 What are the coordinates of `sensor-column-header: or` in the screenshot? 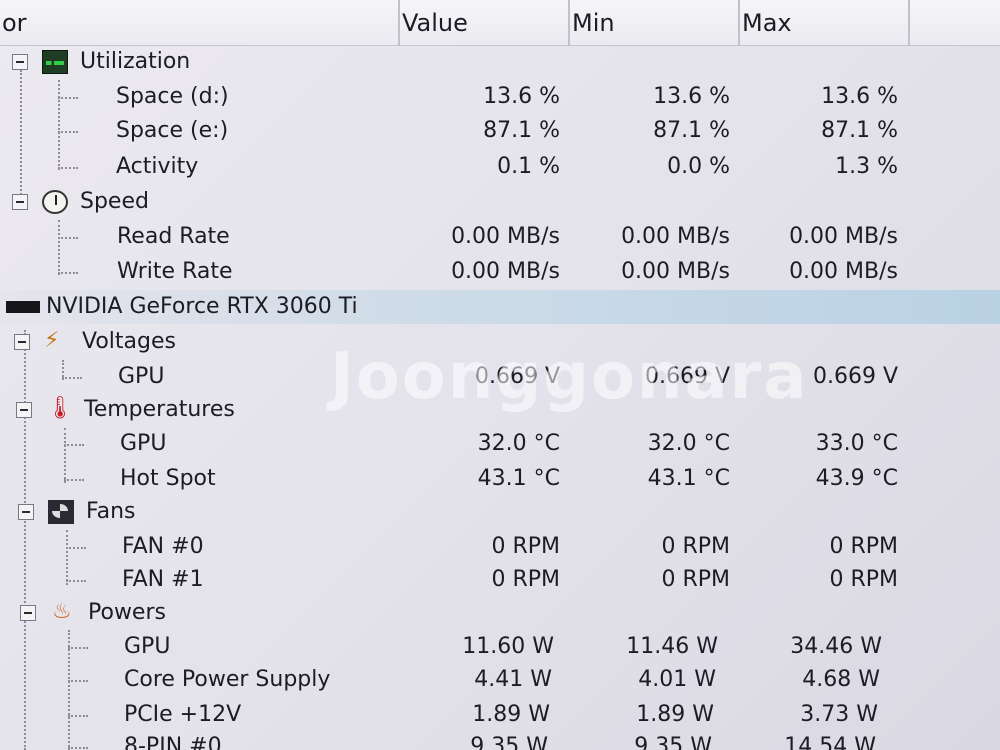 It's located at (200, 23).